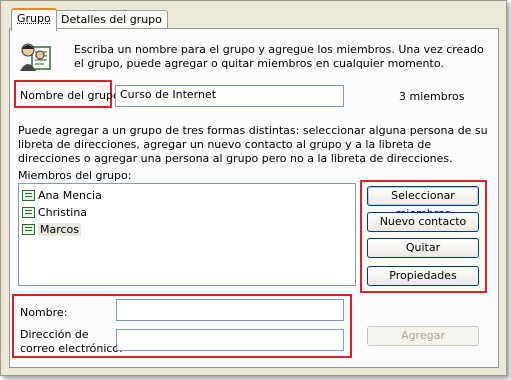 The width and height of the screenshot is (511, 380). I want to click on list-item: Ana Mencia, so click(62, 195).